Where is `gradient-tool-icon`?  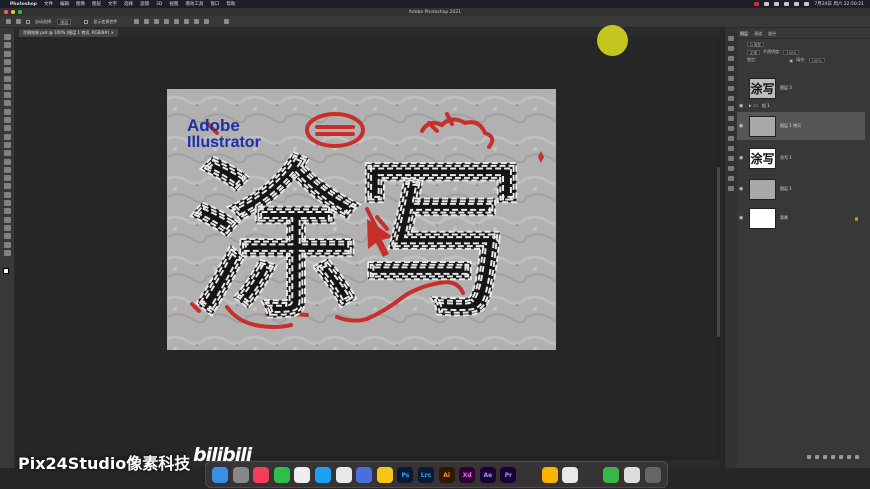 gradient-tool-icon is located at coordinates (7, 144).